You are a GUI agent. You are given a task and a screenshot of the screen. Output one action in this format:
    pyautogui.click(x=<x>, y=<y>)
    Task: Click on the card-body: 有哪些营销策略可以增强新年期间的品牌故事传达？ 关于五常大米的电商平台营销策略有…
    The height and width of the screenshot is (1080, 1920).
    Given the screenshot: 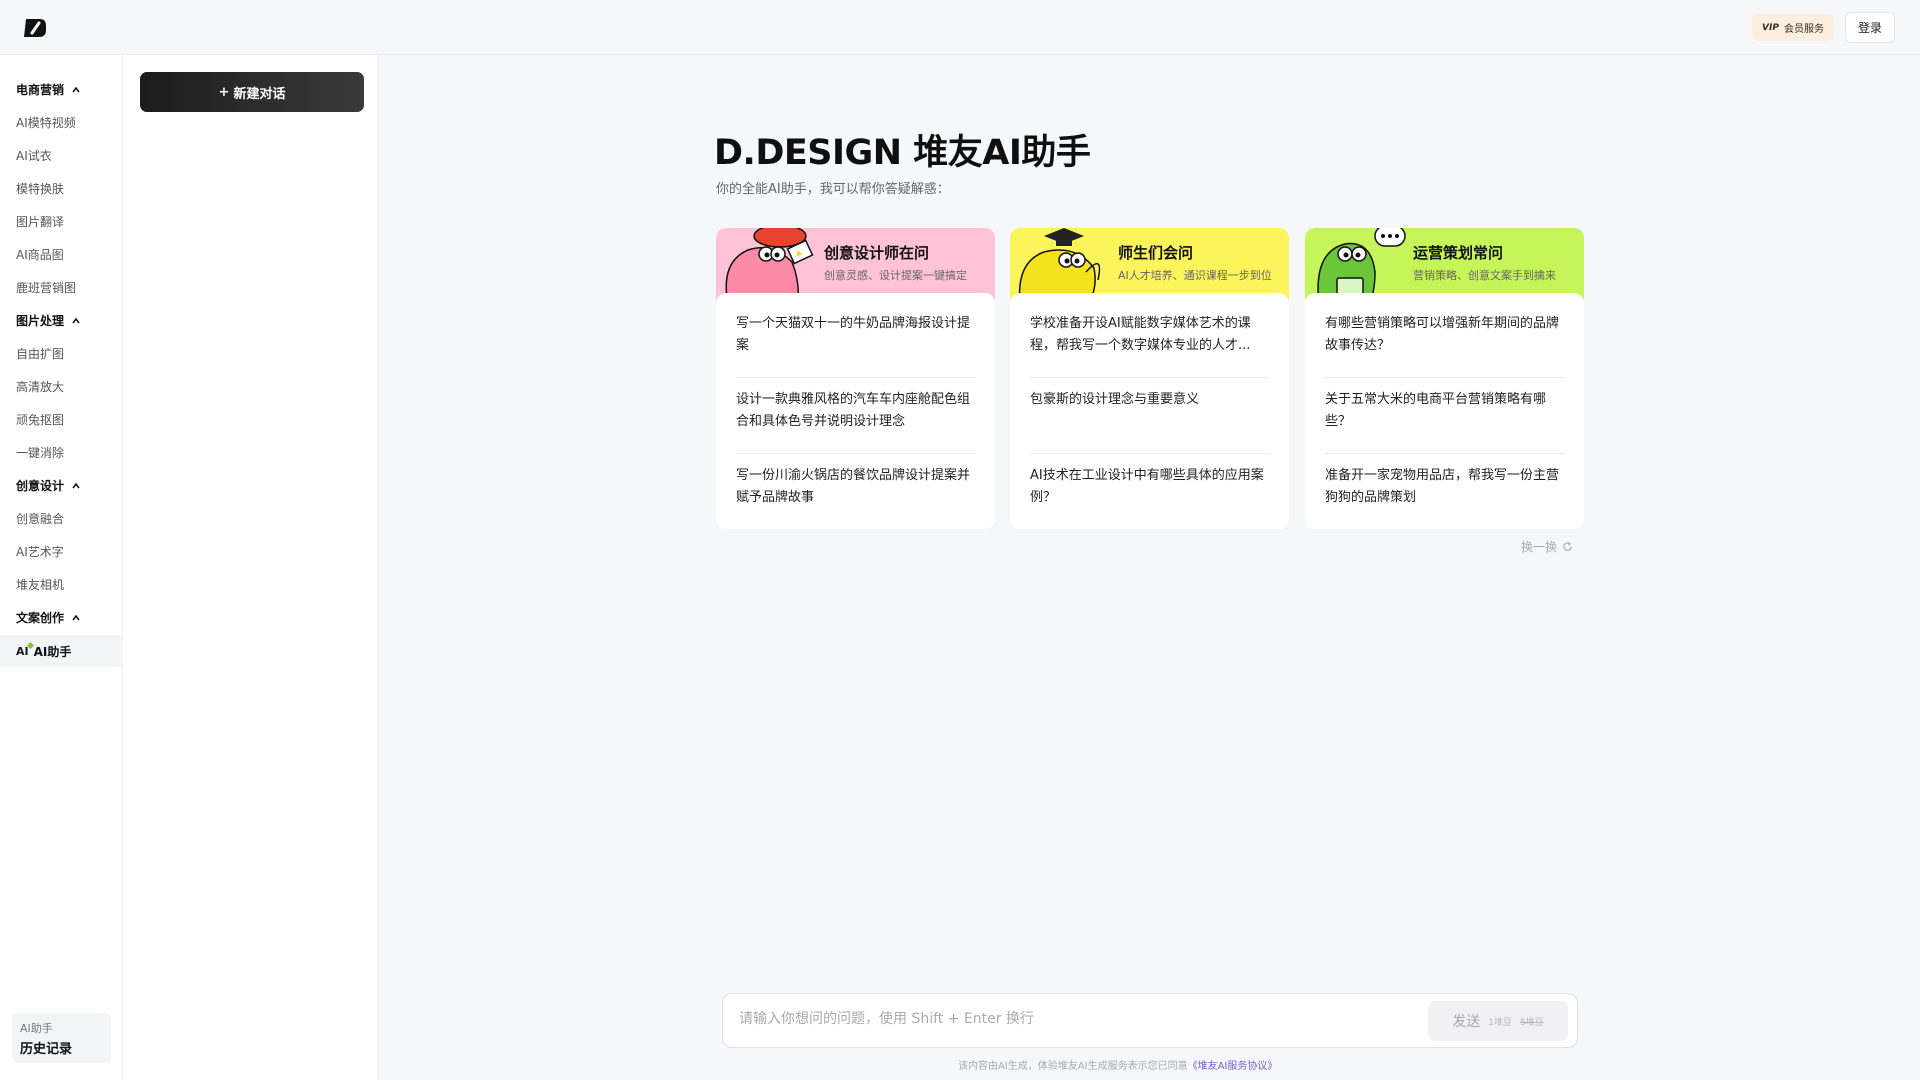 What is the action you would take?
    pyautogui.click(x=1444, y=411)
    